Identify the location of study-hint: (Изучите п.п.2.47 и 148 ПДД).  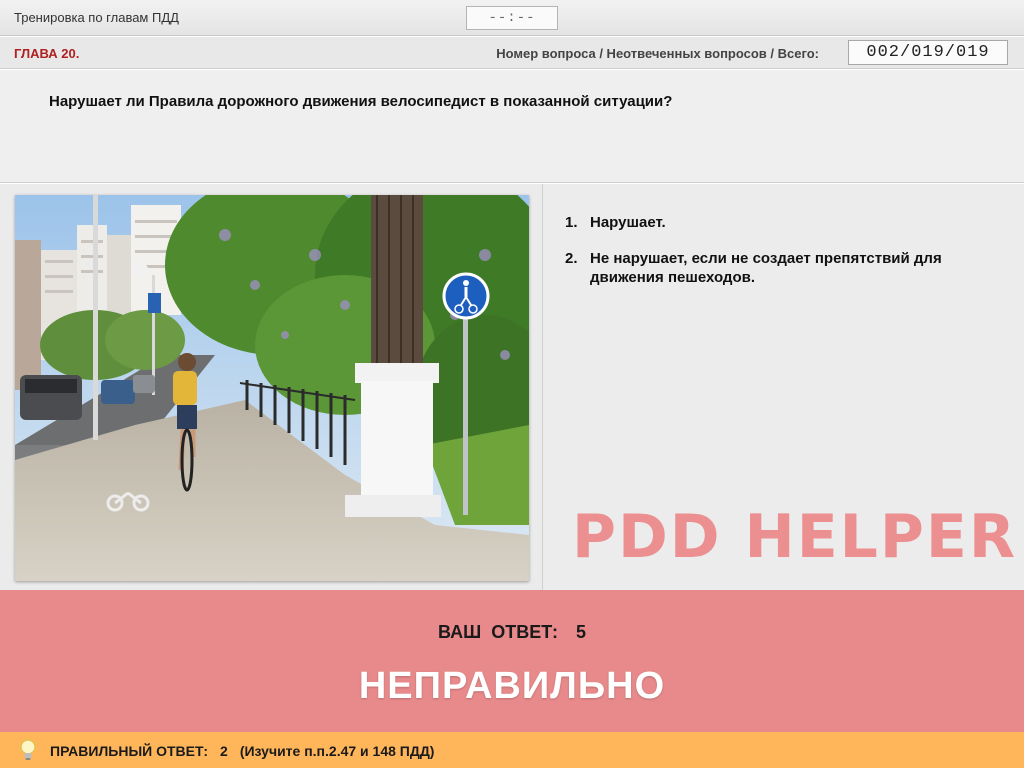
(337, 751).